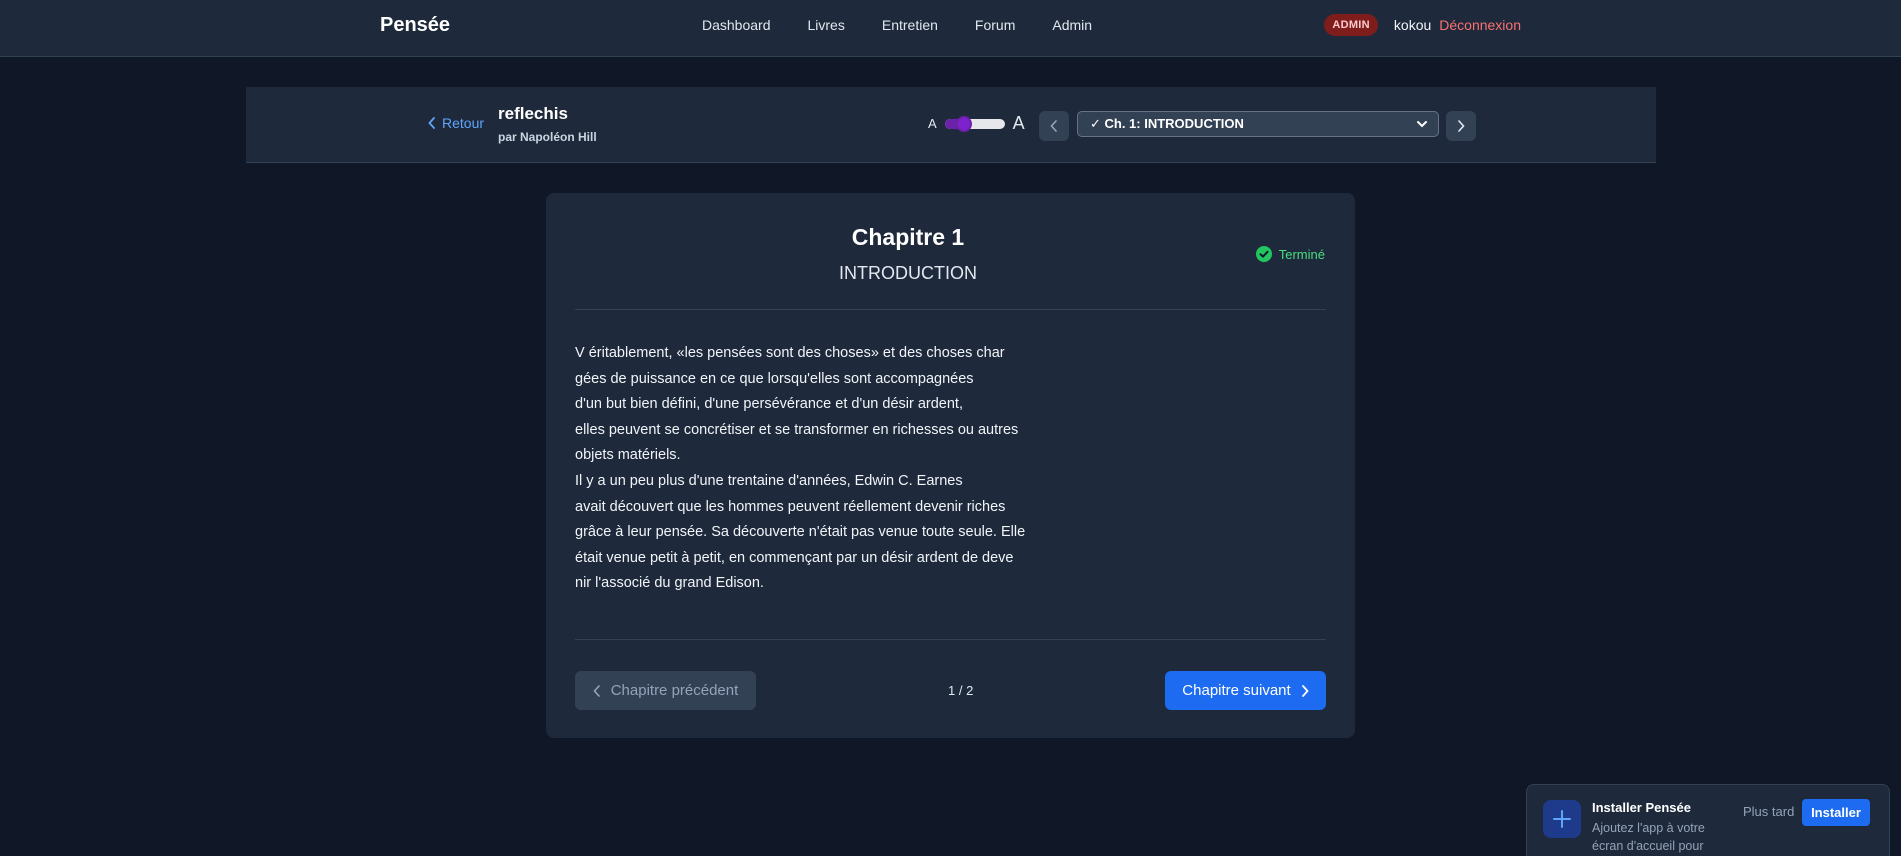 Image resolution: width=1901 pixels, height=856 pixels. Describe the element at coordinates (669, 583) in the screenshot. I see `text-line: nir l'associé du grand Edison.` at that location.